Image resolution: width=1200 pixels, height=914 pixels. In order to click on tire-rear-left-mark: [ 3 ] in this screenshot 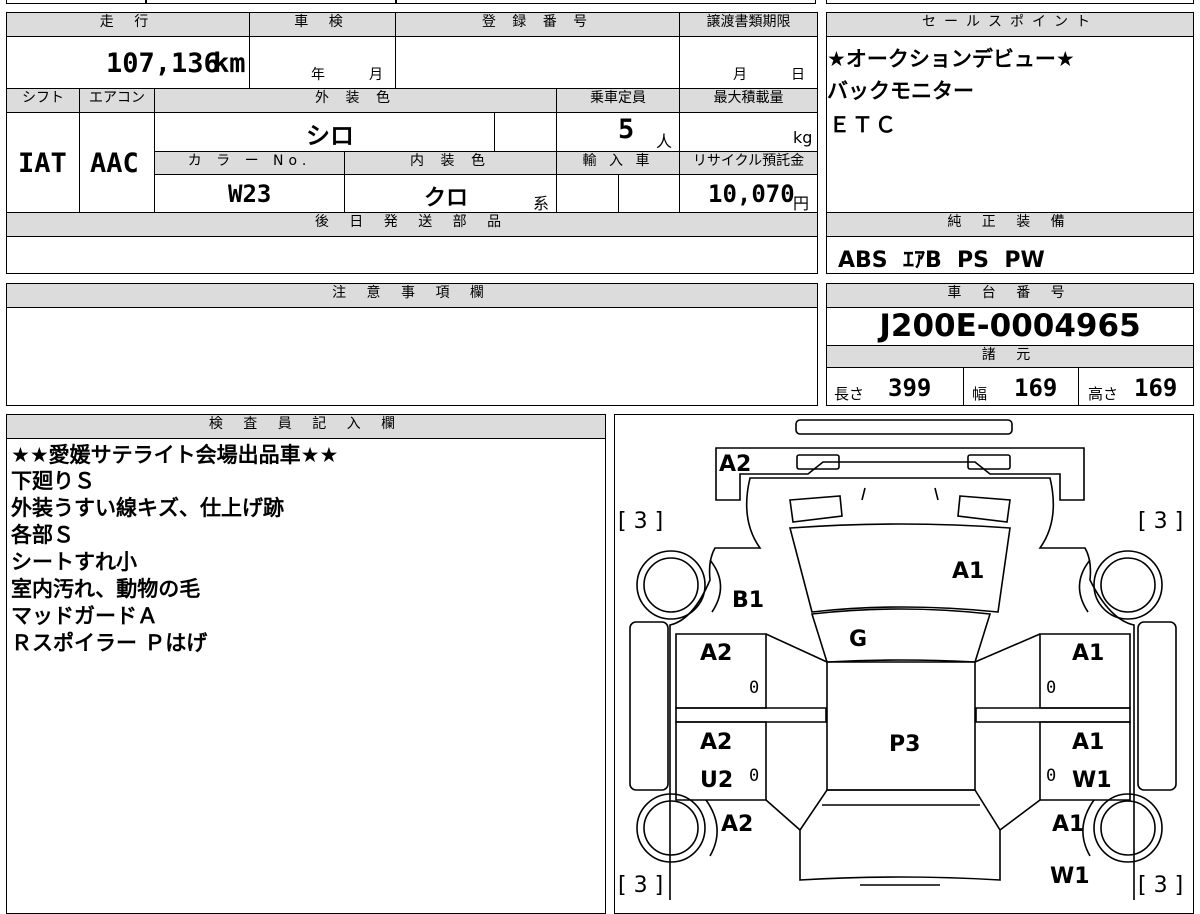, I will do `click(641, 885)`.